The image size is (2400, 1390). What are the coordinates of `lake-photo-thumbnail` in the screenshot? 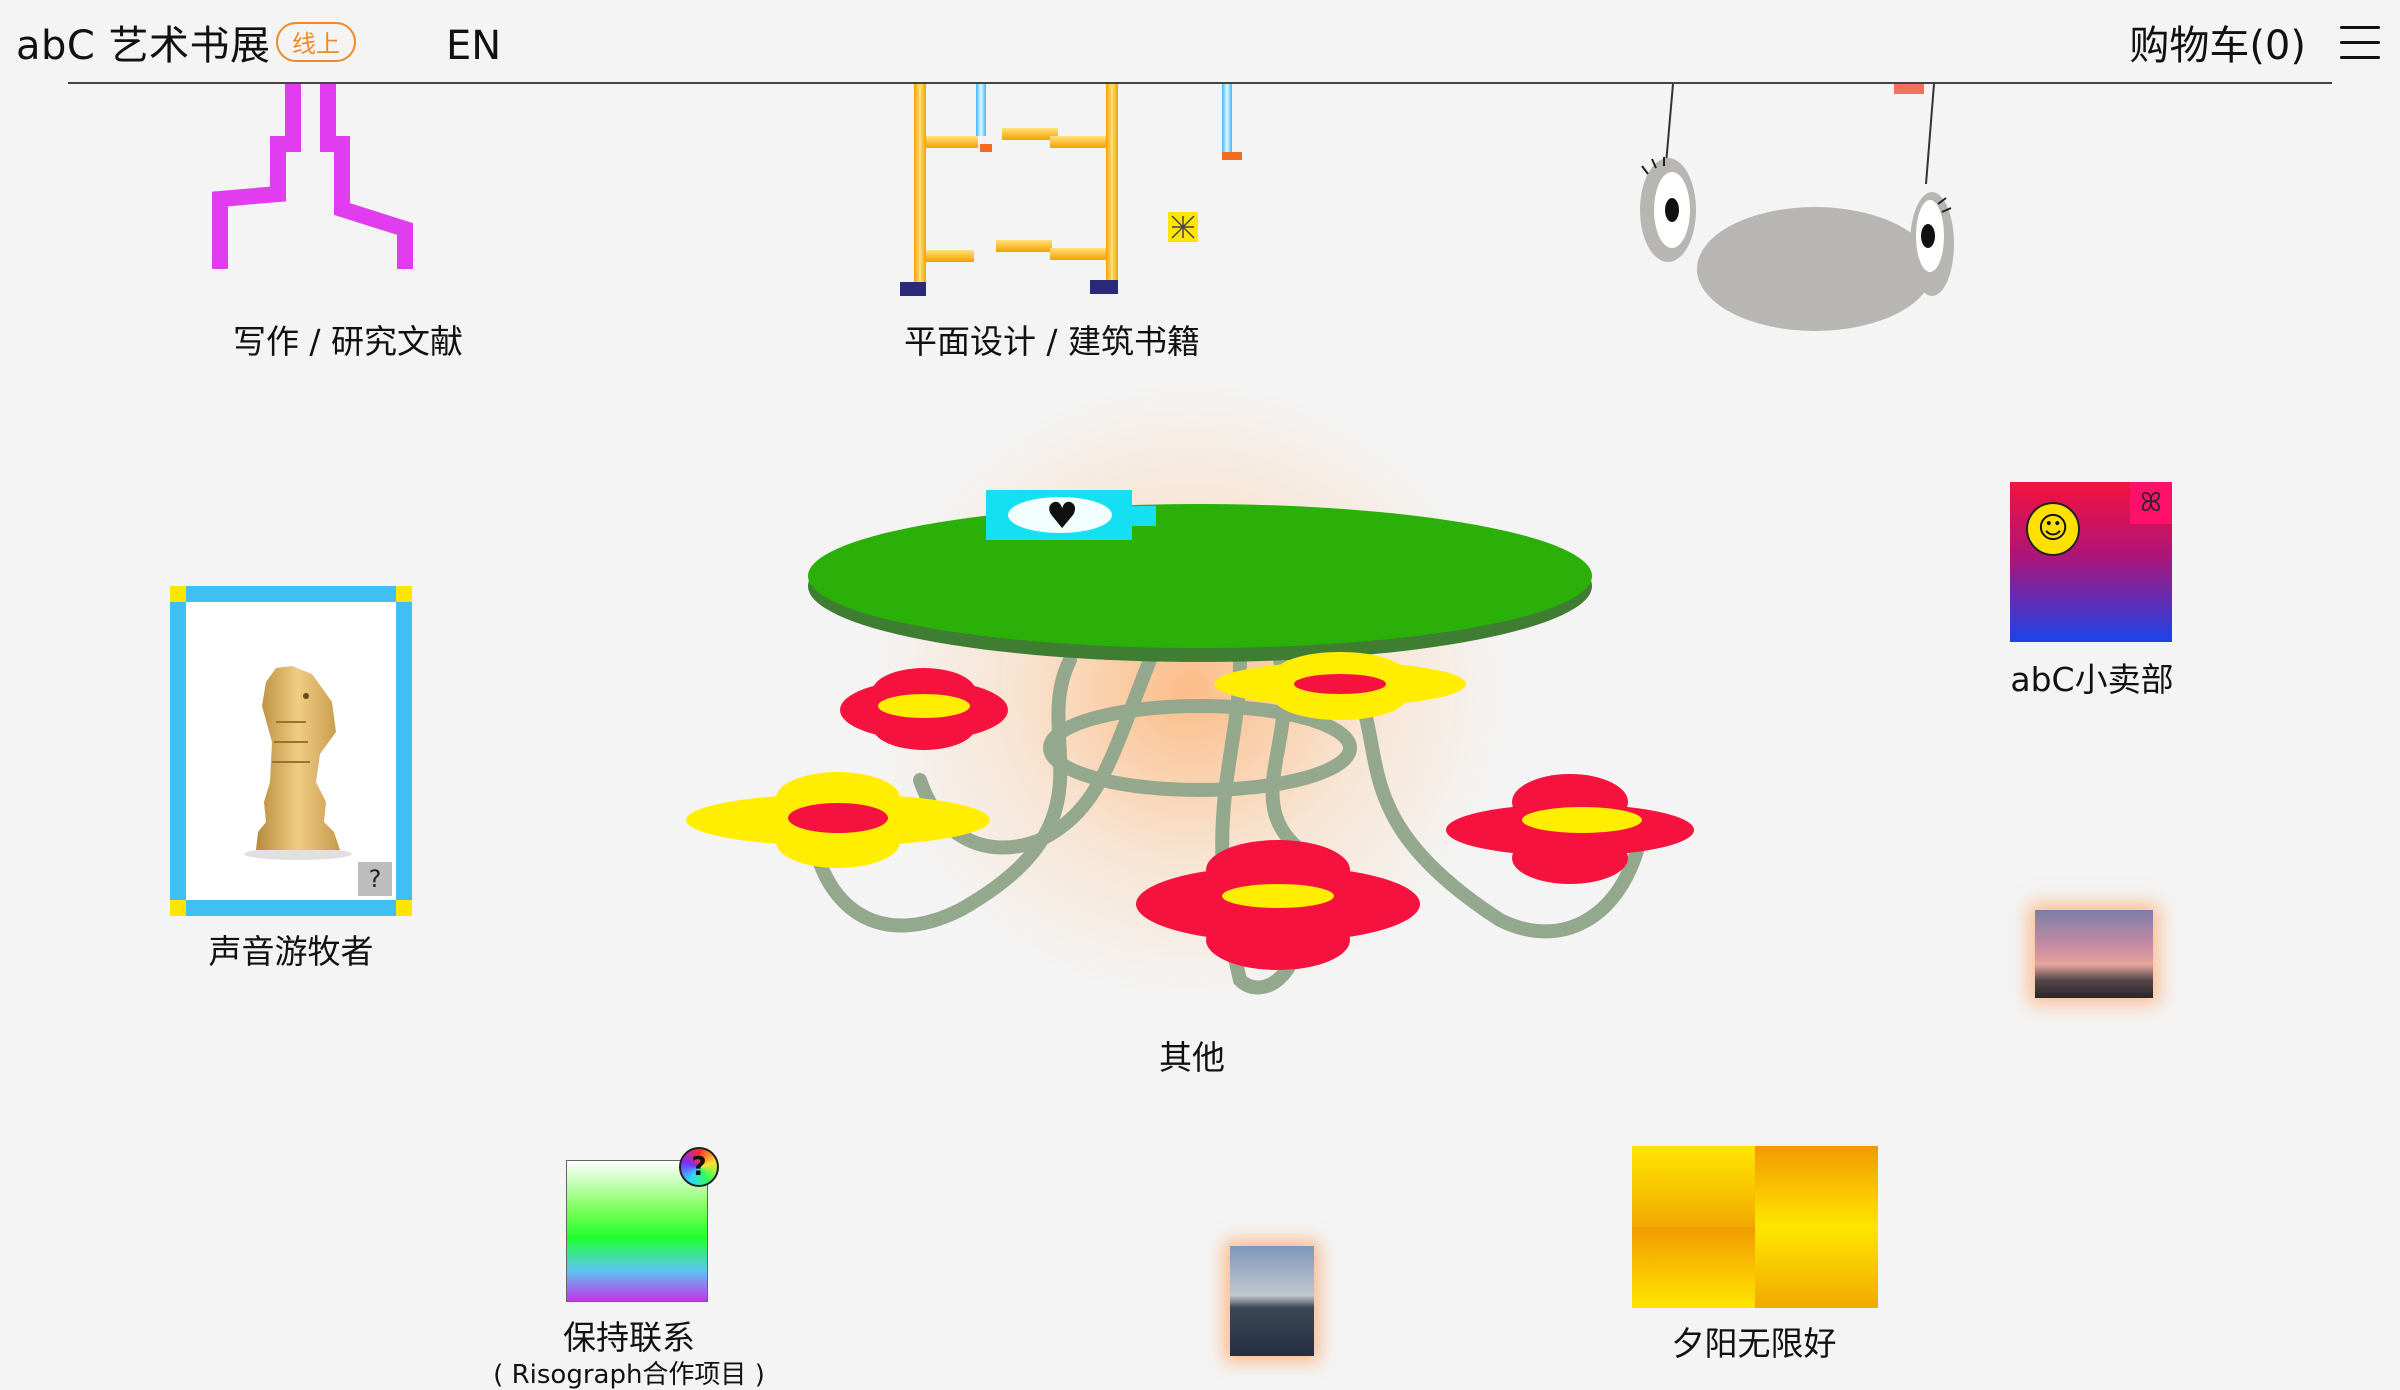 It's located at (1272, 1301).